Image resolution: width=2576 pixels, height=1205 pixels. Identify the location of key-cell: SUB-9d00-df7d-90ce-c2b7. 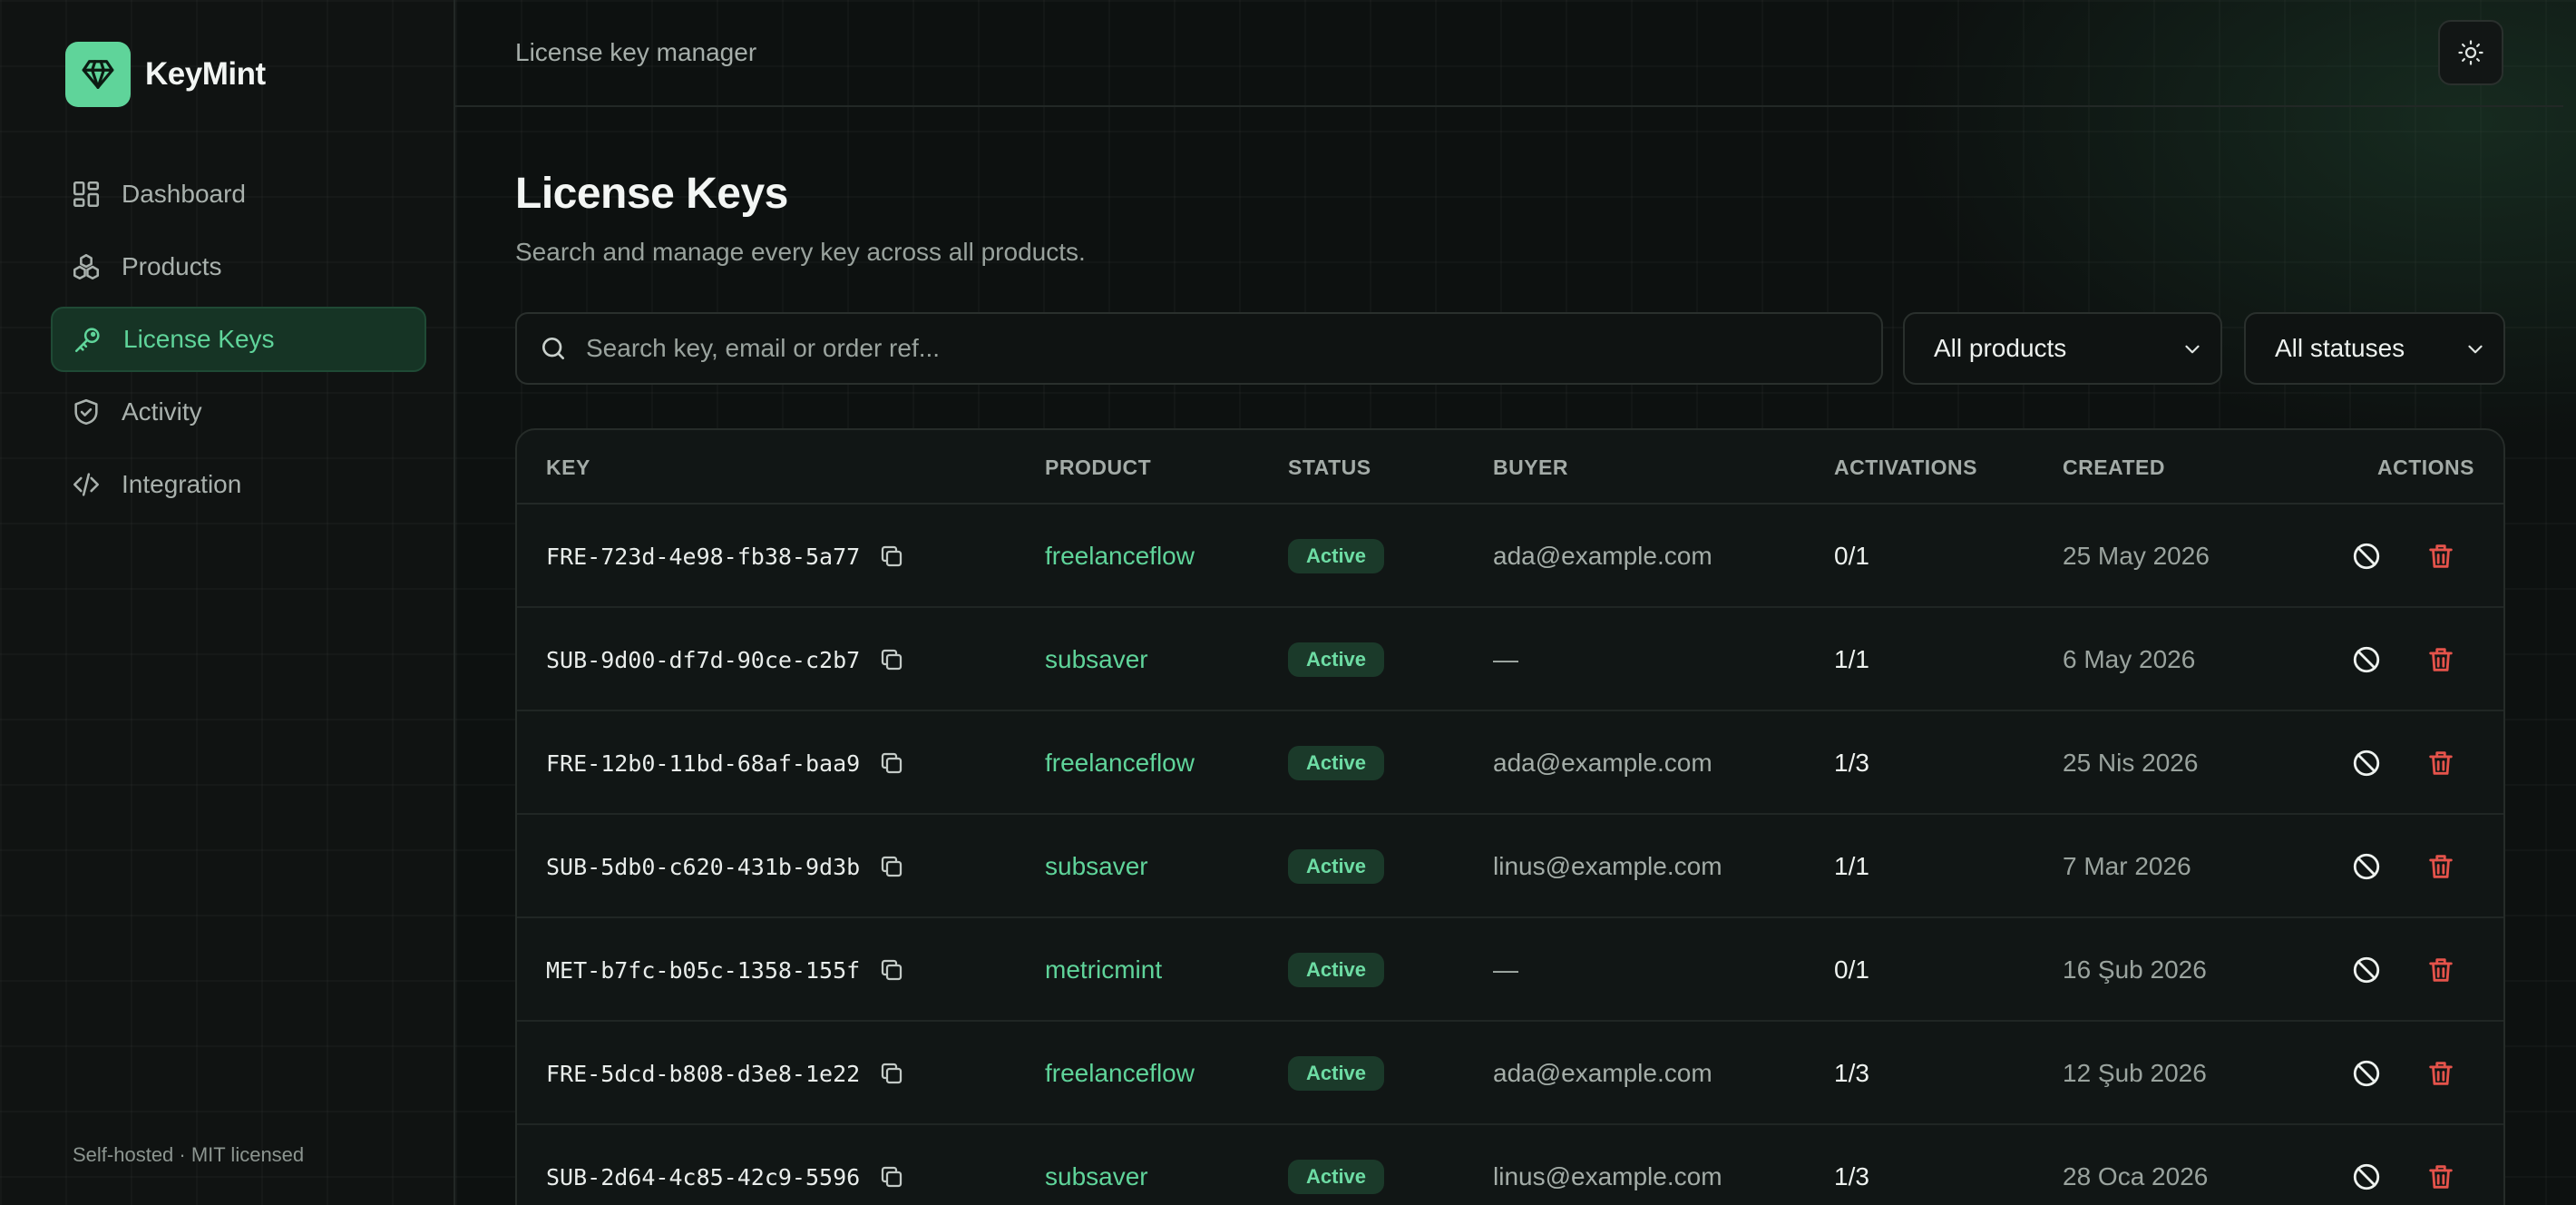
(725, 659).